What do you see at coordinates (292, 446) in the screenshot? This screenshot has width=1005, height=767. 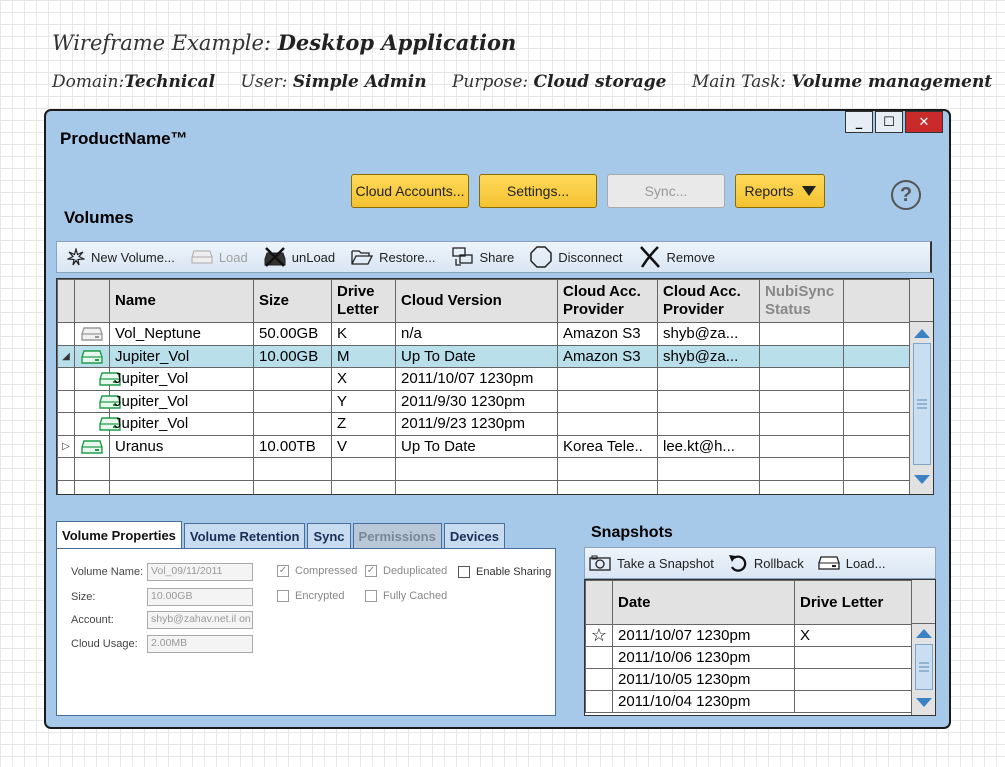 I see `cell-size: 10.00TB` at bounding box center [292, 446].